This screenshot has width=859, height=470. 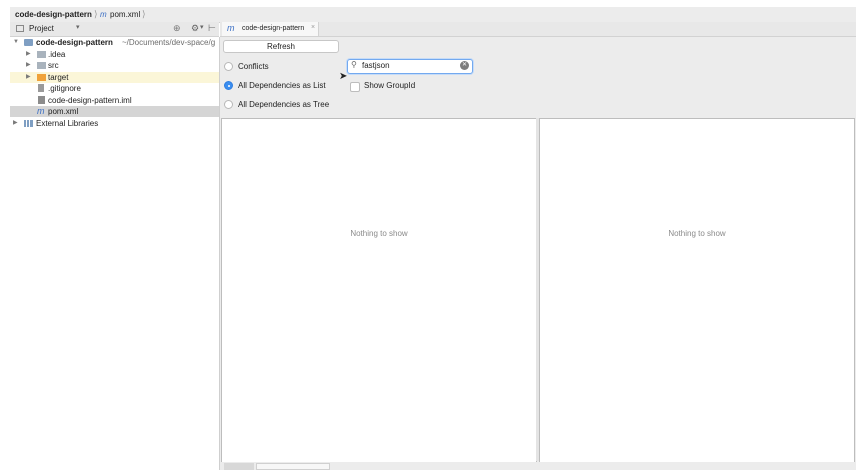 What do you see at coordinates (125, 14) in the screenshot?
I see `breadcrumb-file: pom.xml` at bounding box center [125, 14].